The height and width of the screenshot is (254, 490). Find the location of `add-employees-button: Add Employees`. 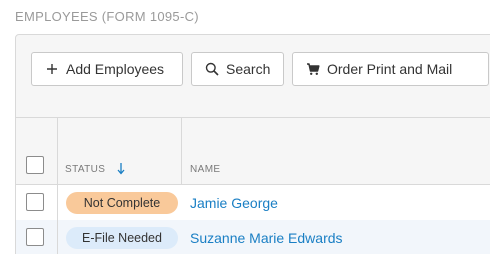

add-employees-button: Add Employees is located at coordinates (107, 69).